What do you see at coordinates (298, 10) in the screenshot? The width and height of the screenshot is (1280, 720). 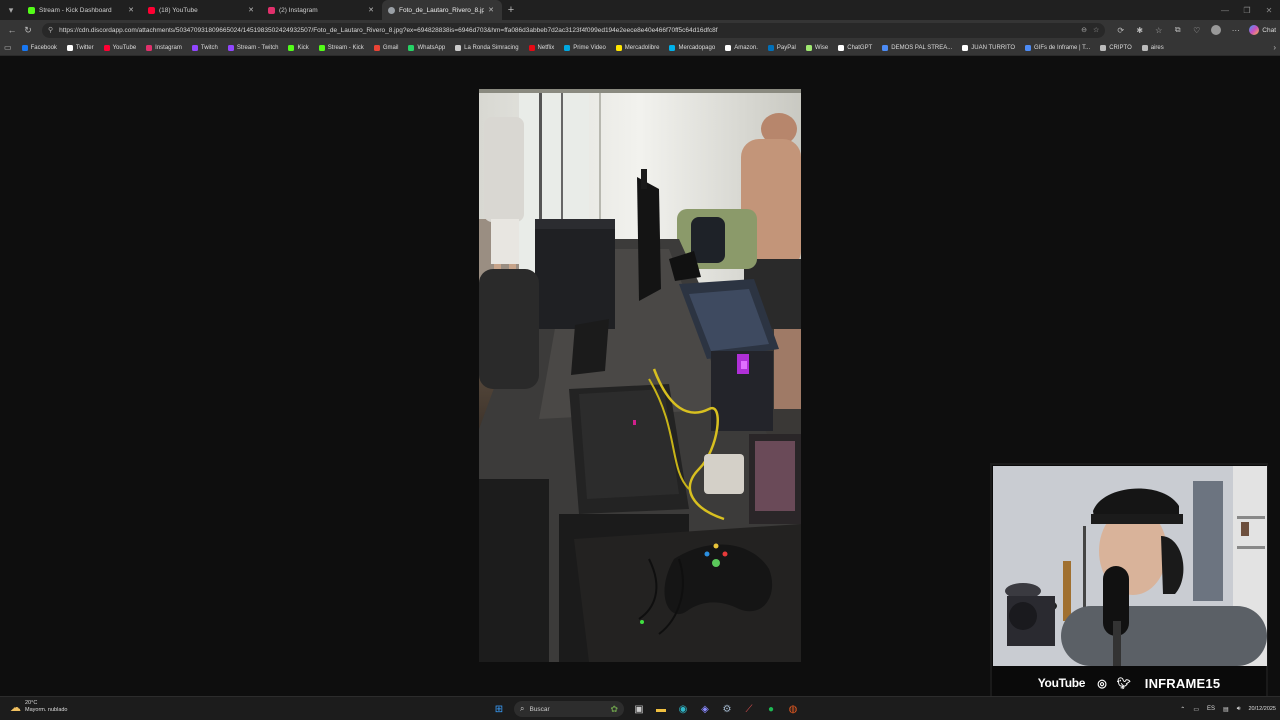 I see `tab-label: (2) Instagram` at bounding box center [298, 10].